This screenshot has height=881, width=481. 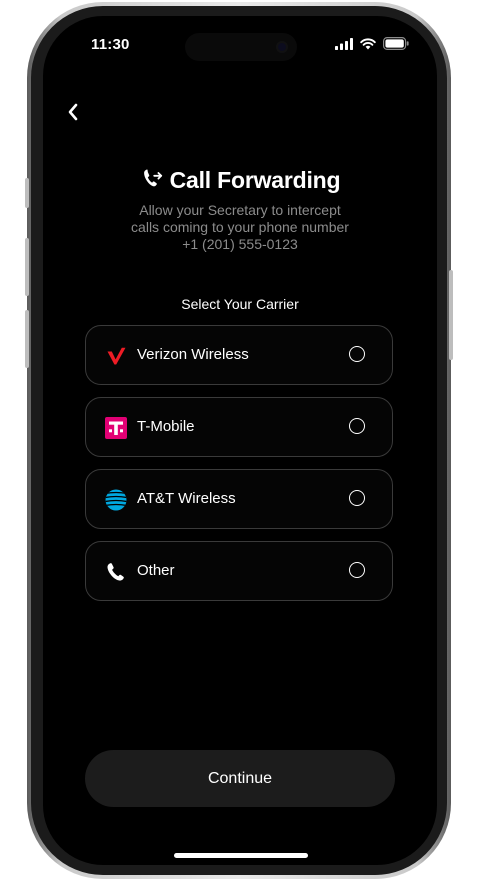 I want to click on page-header: Call Forwarding, so click(x=240, y=180).